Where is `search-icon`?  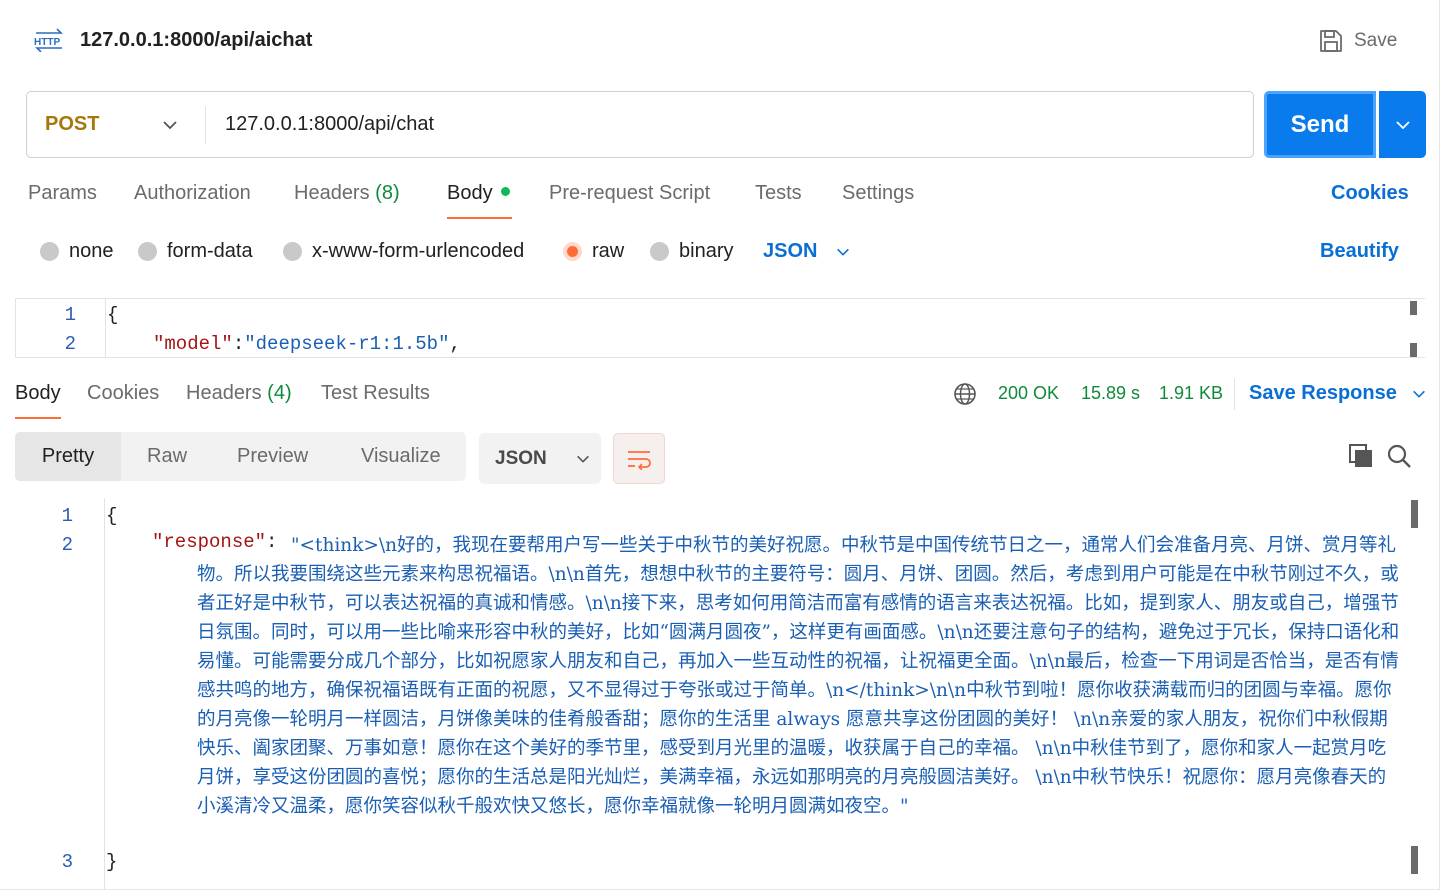
search-icon is located at coordinates (1399, 456).